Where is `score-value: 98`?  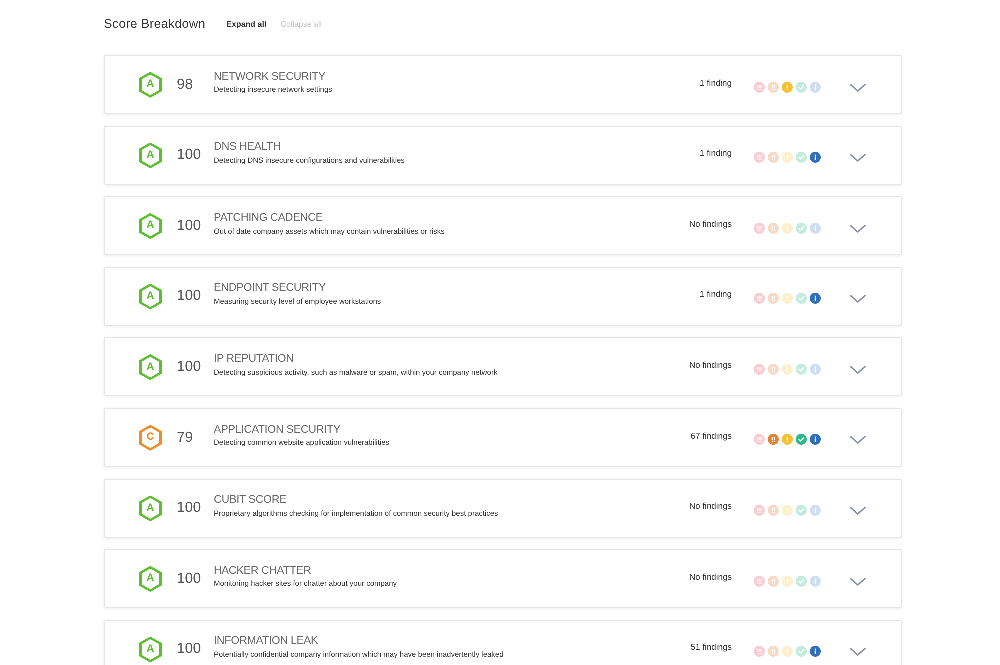 score-value: 98 is located at coordinates (185, 85).